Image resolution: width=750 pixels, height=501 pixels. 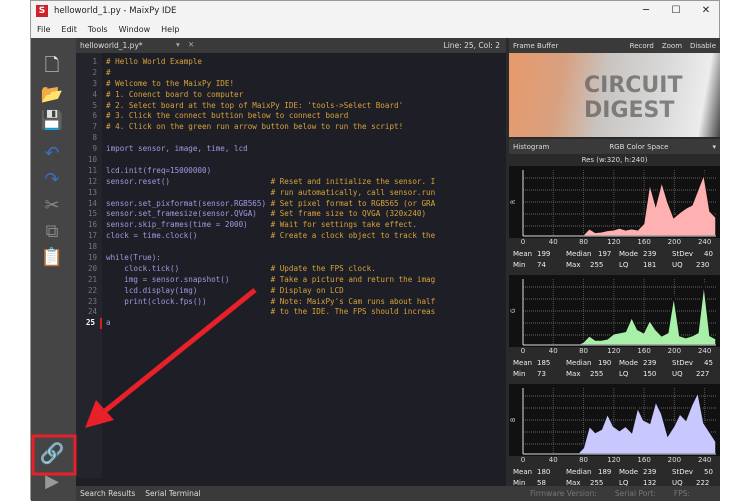 I want to click on annotation-overlay, so click(x=144, y=382).